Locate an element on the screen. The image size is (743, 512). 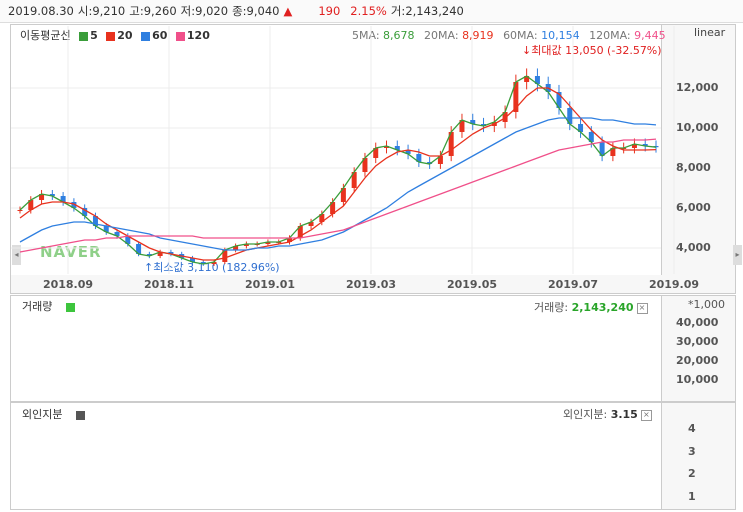
foreign-tick-label: 2 is located at coordinates (692, 474).